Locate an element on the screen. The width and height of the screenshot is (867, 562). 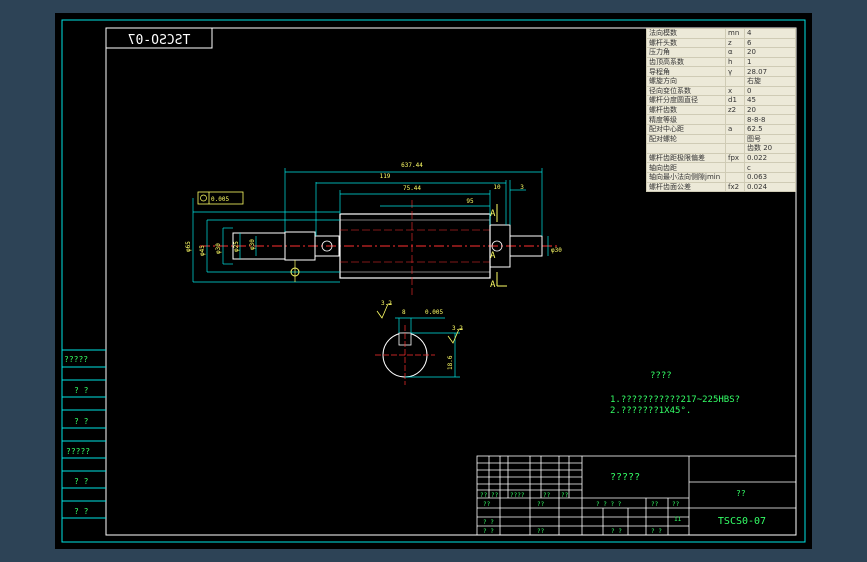
param-row: 轴向齿距 c is located at coordinates (721, 167).